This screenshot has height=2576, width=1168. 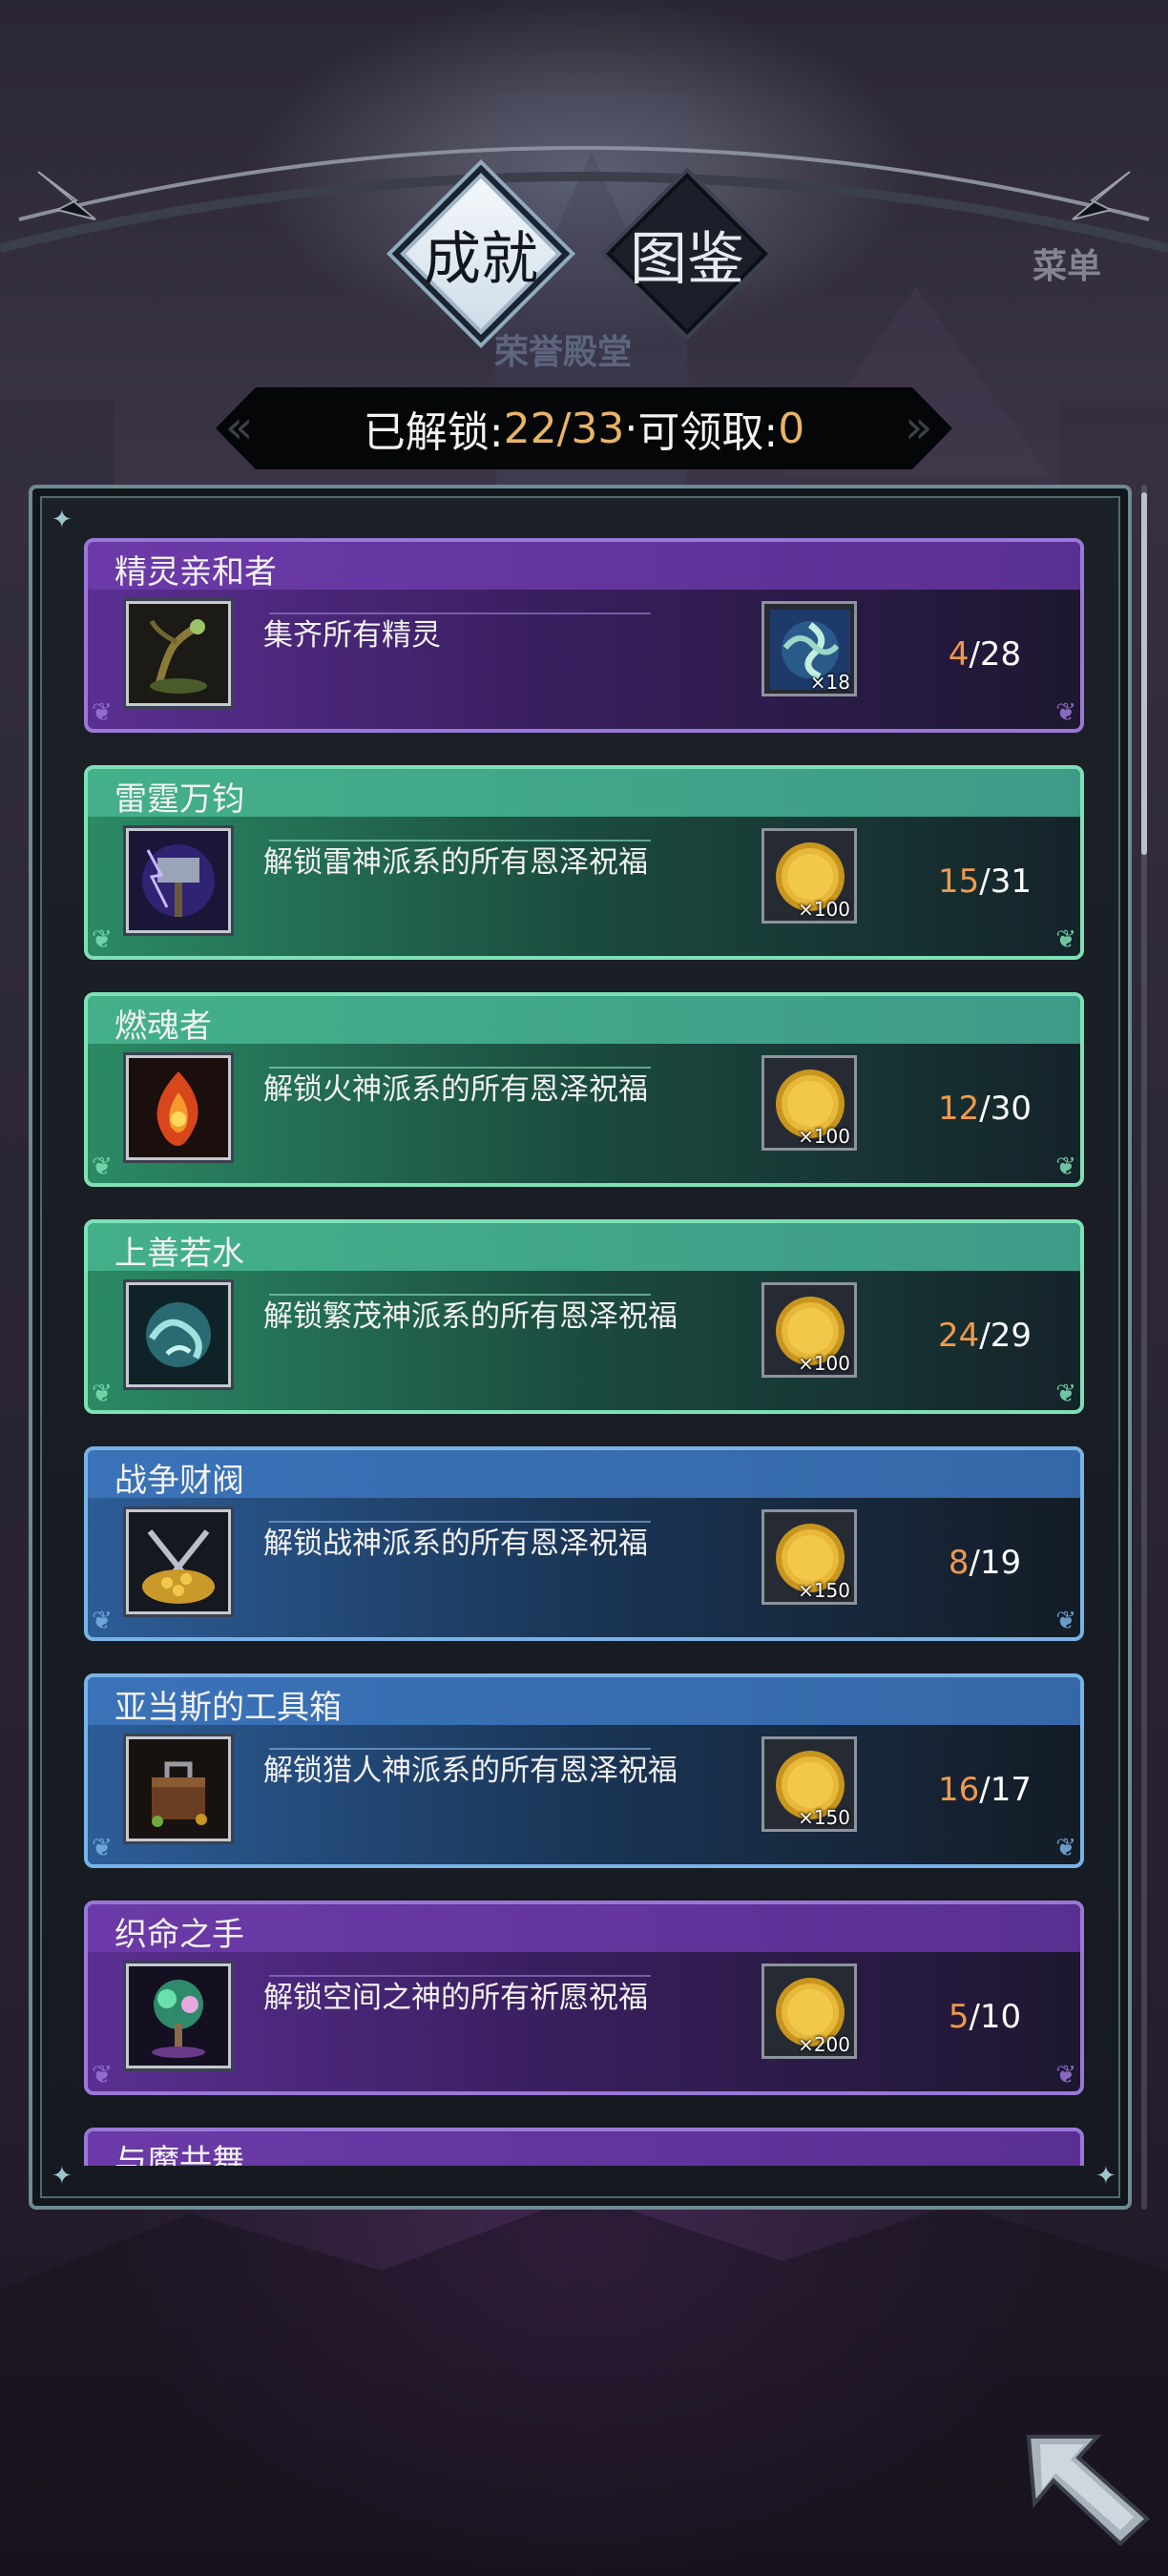 I want to click on achievement-card: 战争财阀 解锁战神派系的所有恩泽祝福 ×150 8/19 ❦ ❦, so click(x=584, y=1543).